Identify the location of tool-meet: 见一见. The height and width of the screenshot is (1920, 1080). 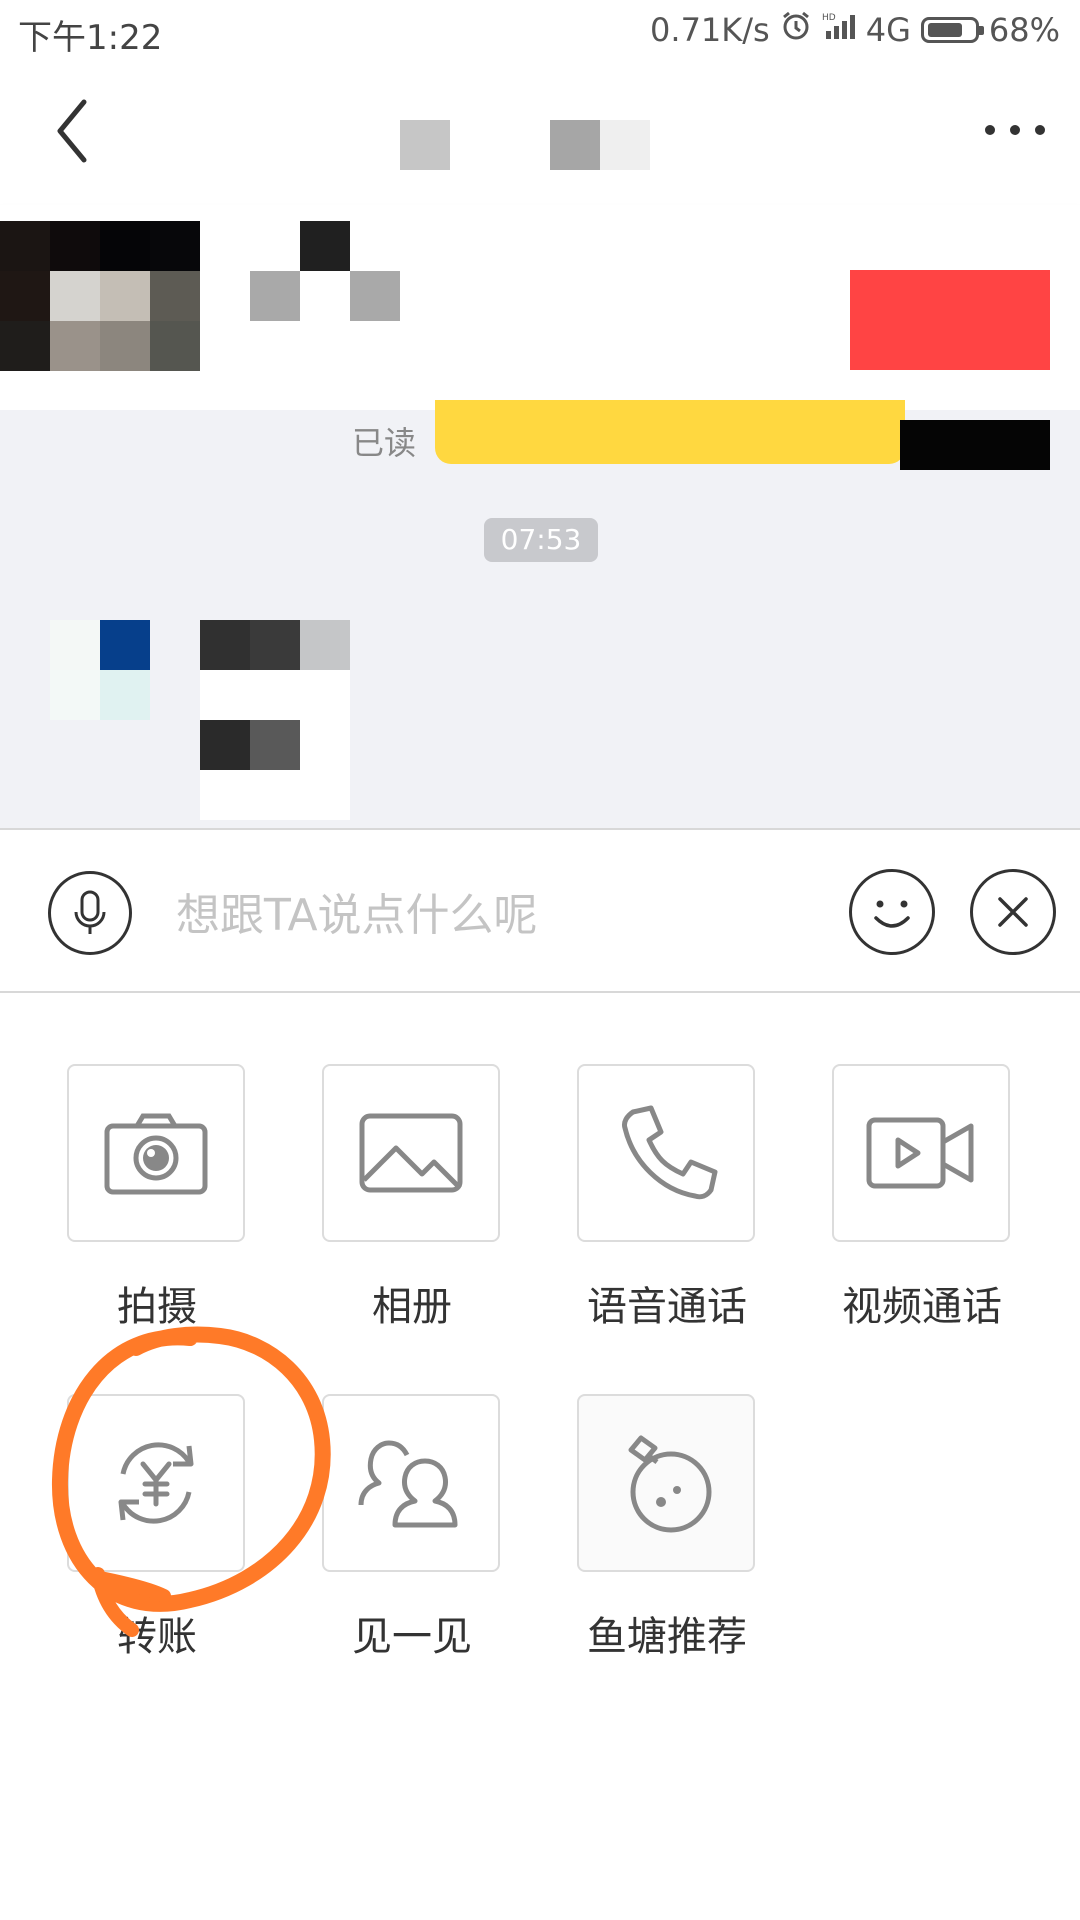
(412, 1527).